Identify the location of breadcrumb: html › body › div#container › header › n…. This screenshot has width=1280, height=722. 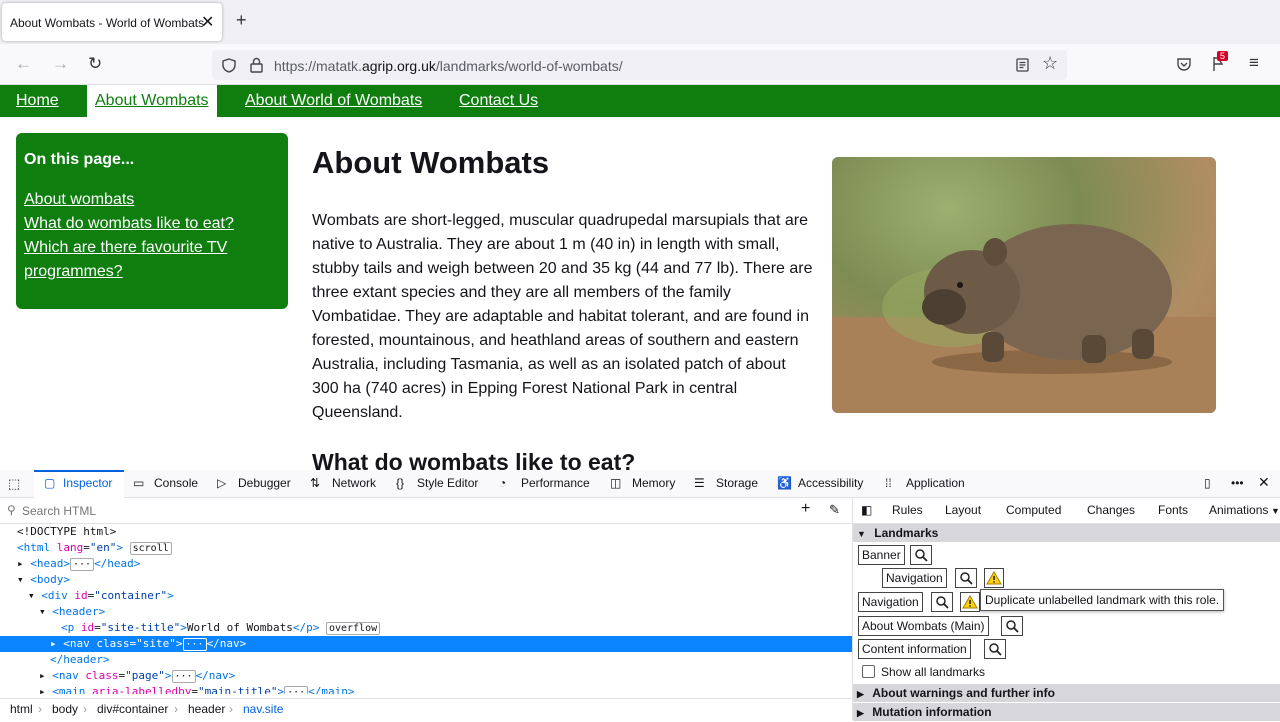
(426, 709).